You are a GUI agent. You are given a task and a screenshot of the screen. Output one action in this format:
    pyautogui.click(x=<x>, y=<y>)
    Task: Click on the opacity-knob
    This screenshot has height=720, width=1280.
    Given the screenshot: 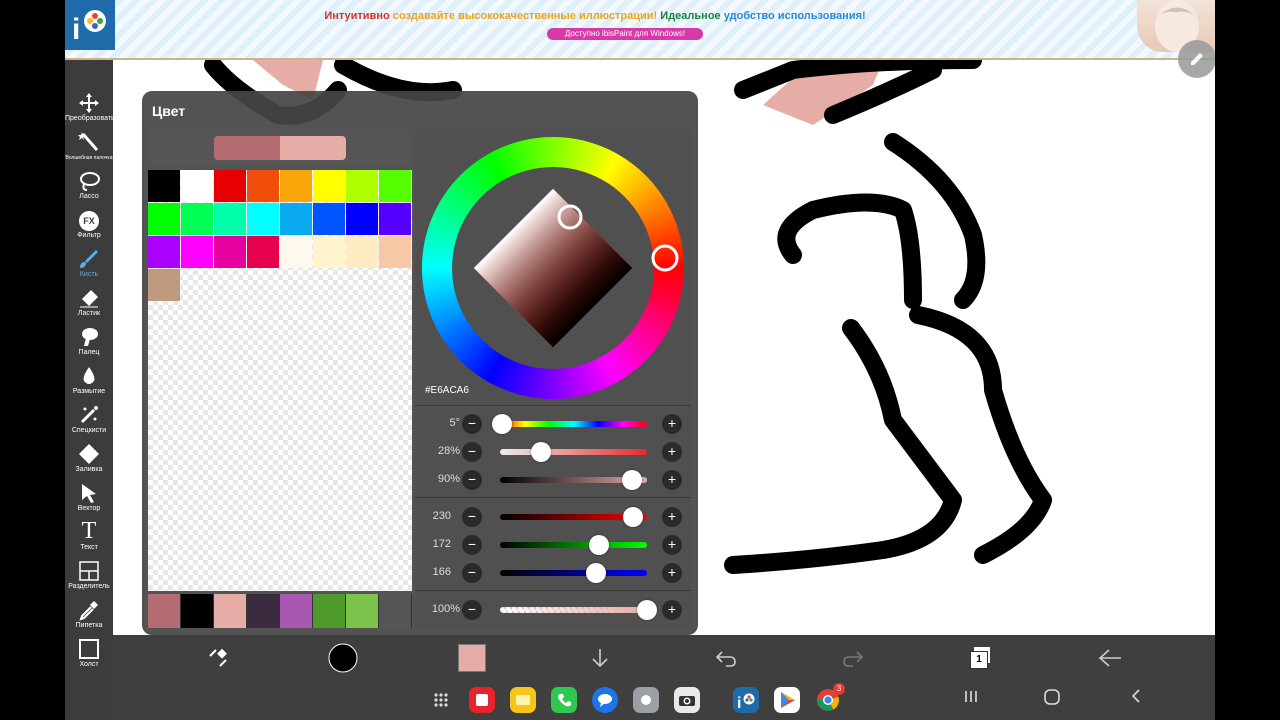 What is the action you would take?
    pyautogui.click(x=647, y=610)
    